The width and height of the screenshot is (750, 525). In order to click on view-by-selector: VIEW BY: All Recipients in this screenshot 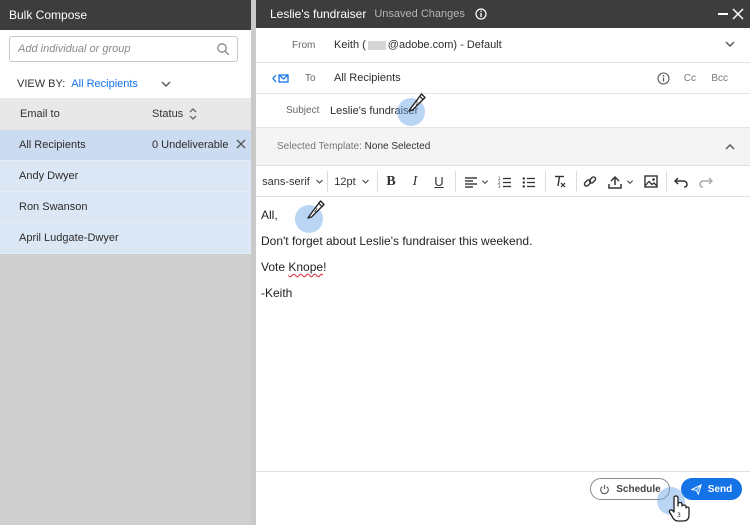, I will do `click(94, 84)`.